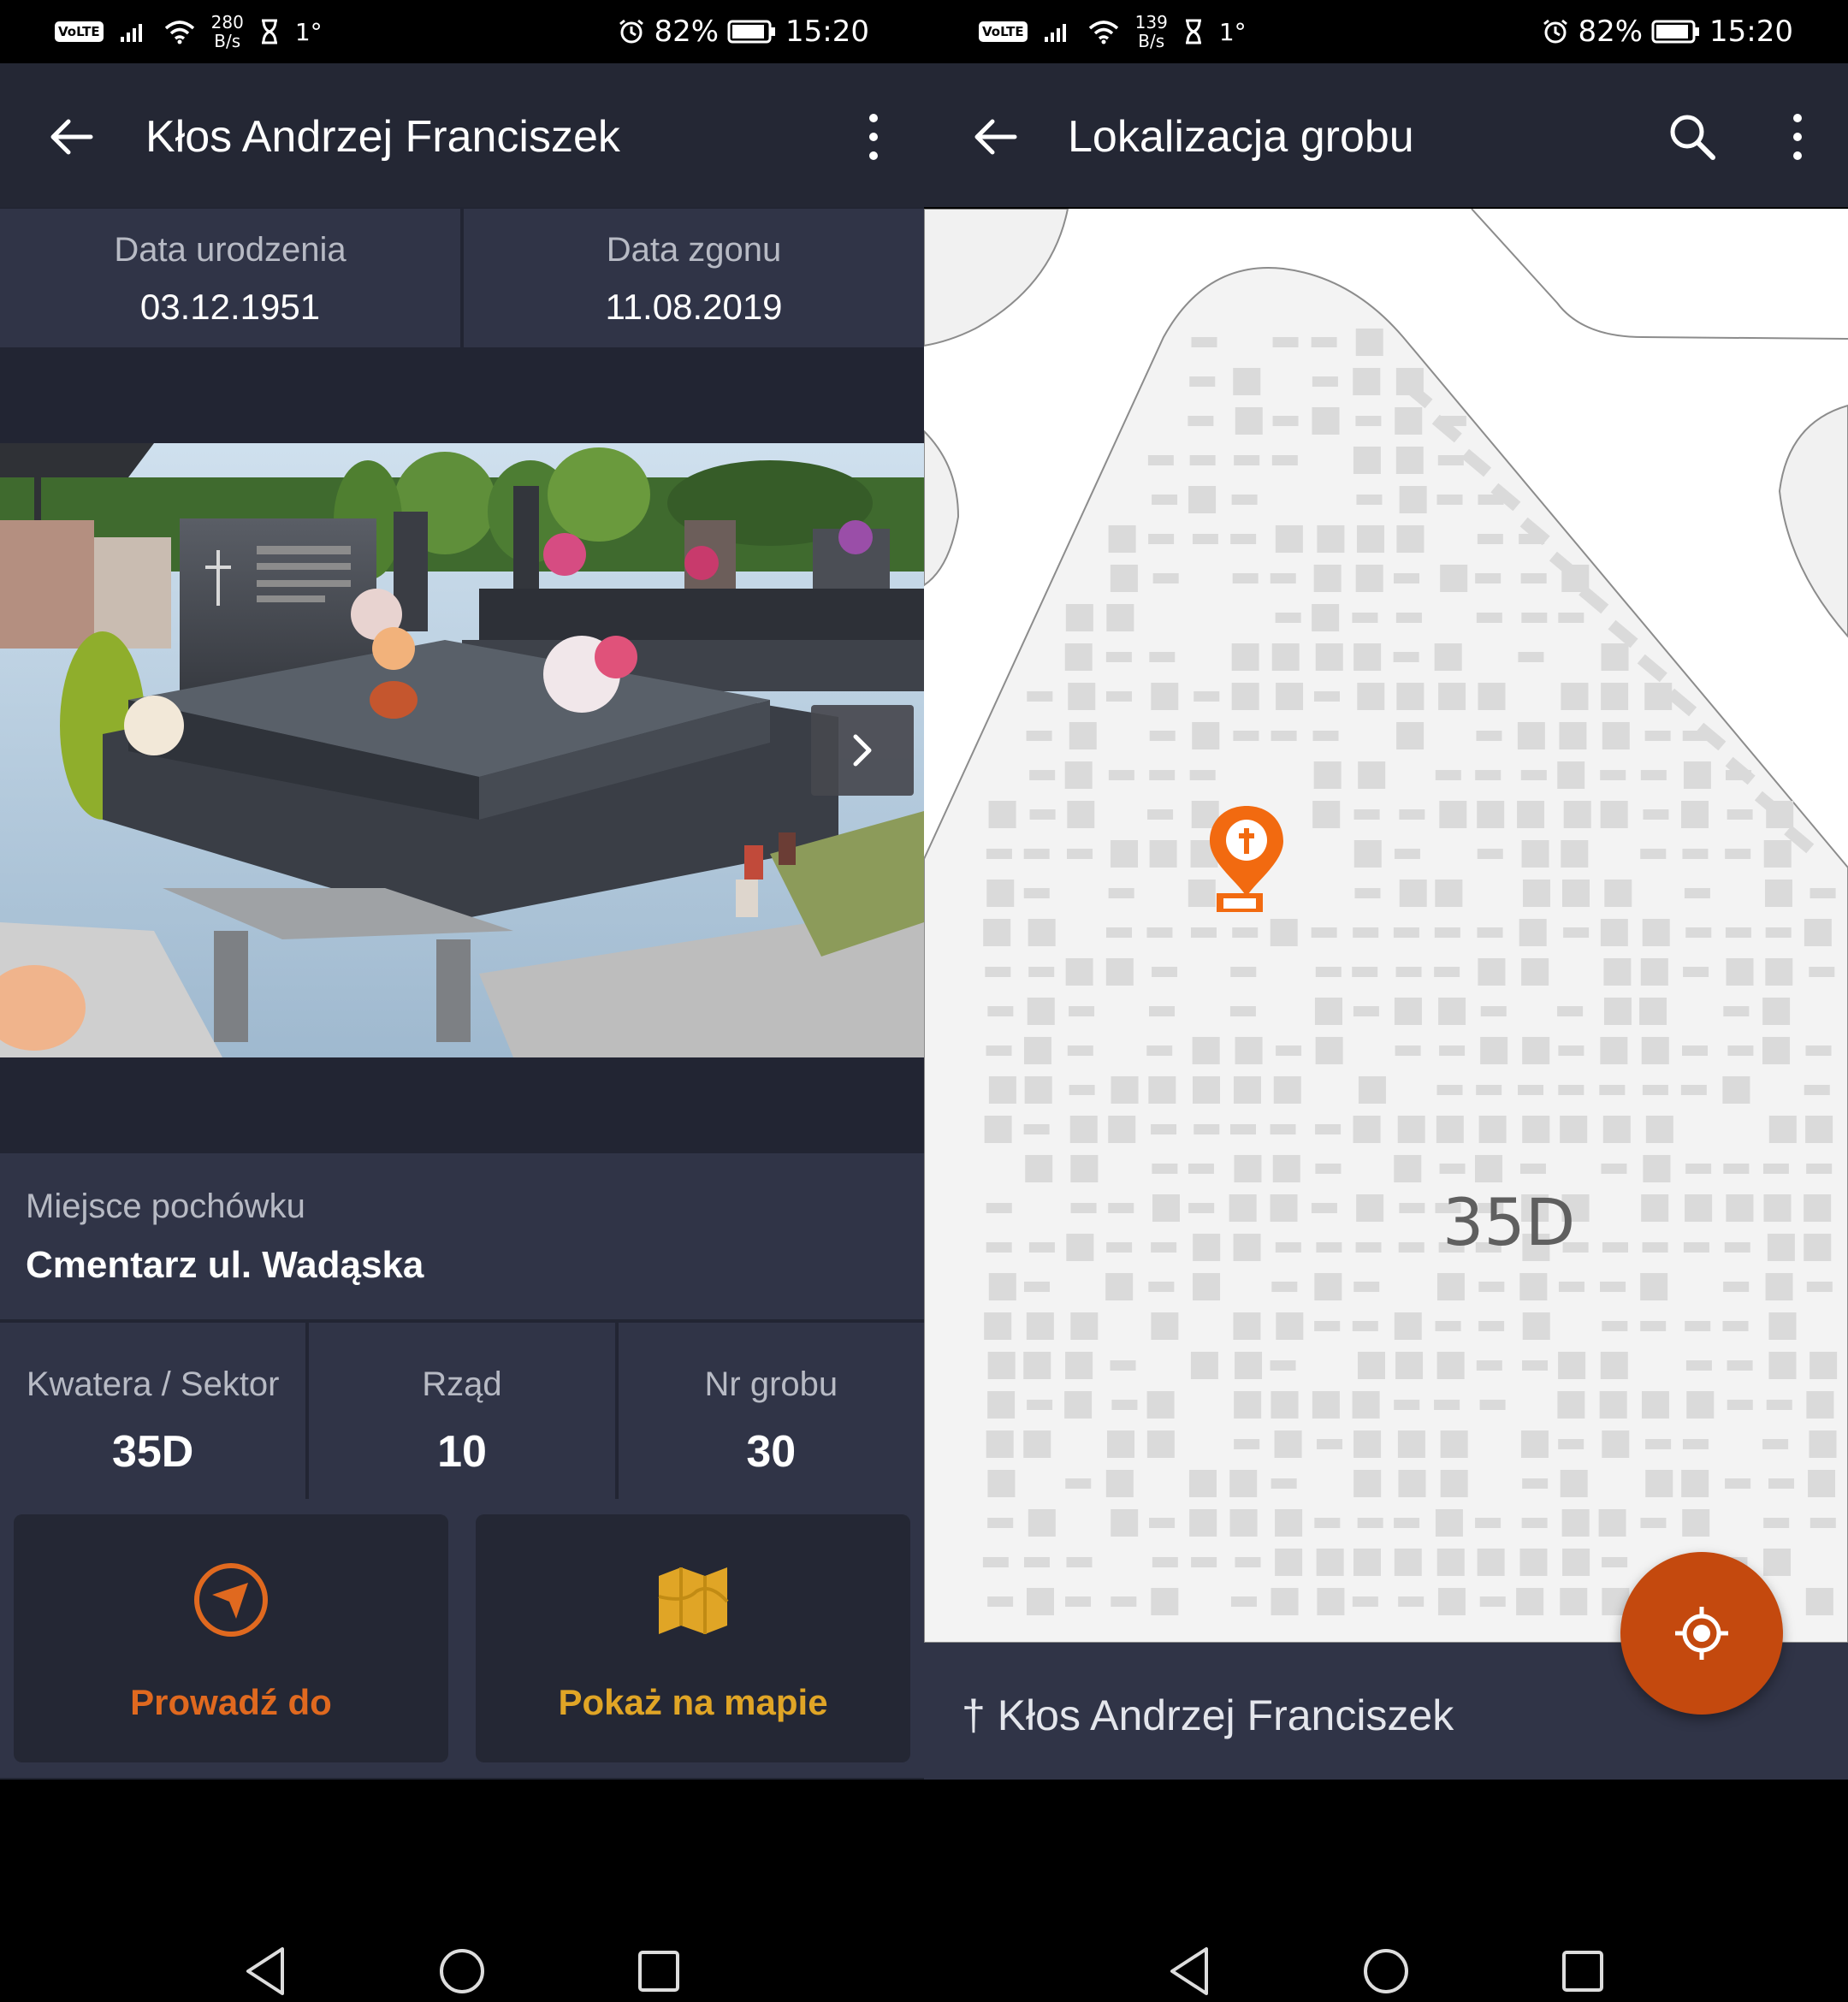 The image size is (1848, 2002). Describe the element at coordinates (827, 32) in the screenshot. I see `clock: 15:20` at that location.